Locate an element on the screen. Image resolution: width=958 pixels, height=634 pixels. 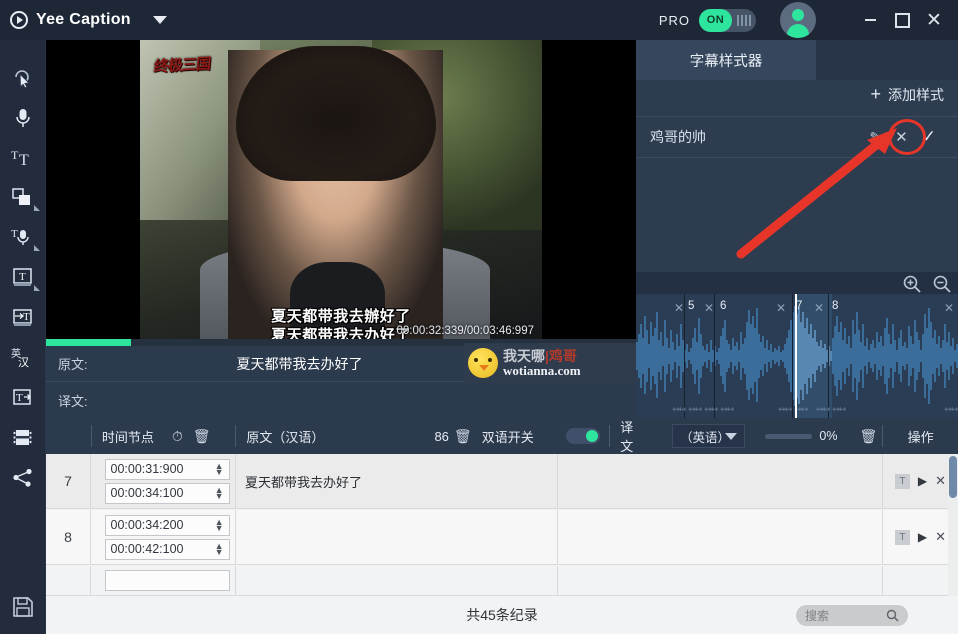
avatar is located at coordinates (798, 20).